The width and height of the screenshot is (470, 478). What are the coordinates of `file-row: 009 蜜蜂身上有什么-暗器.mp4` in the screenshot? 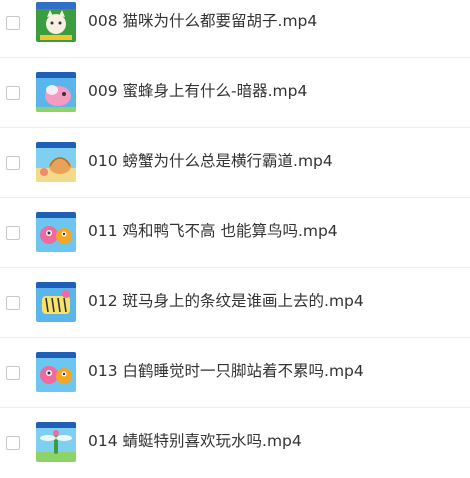 It's located at (235, 93).